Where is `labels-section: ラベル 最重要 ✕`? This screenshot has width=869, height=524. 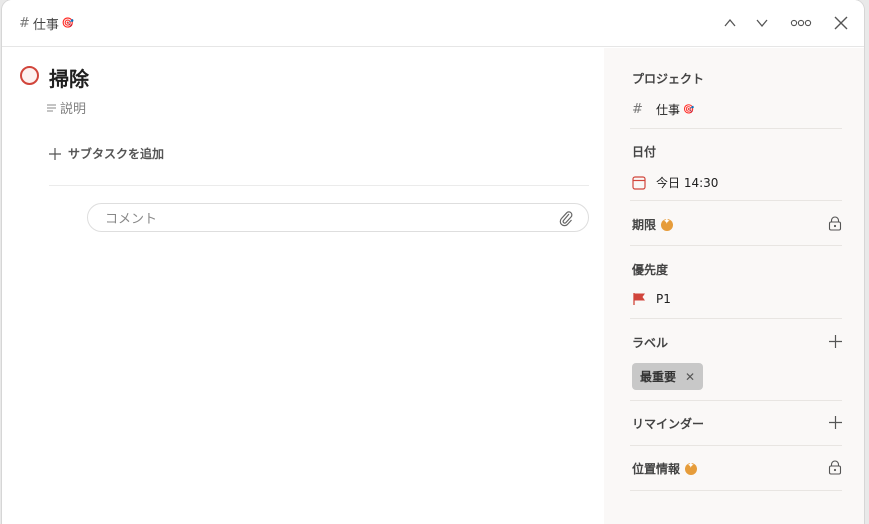 labels-section: ラベル 最重要 ✕ is located at coordinates (737, 362).